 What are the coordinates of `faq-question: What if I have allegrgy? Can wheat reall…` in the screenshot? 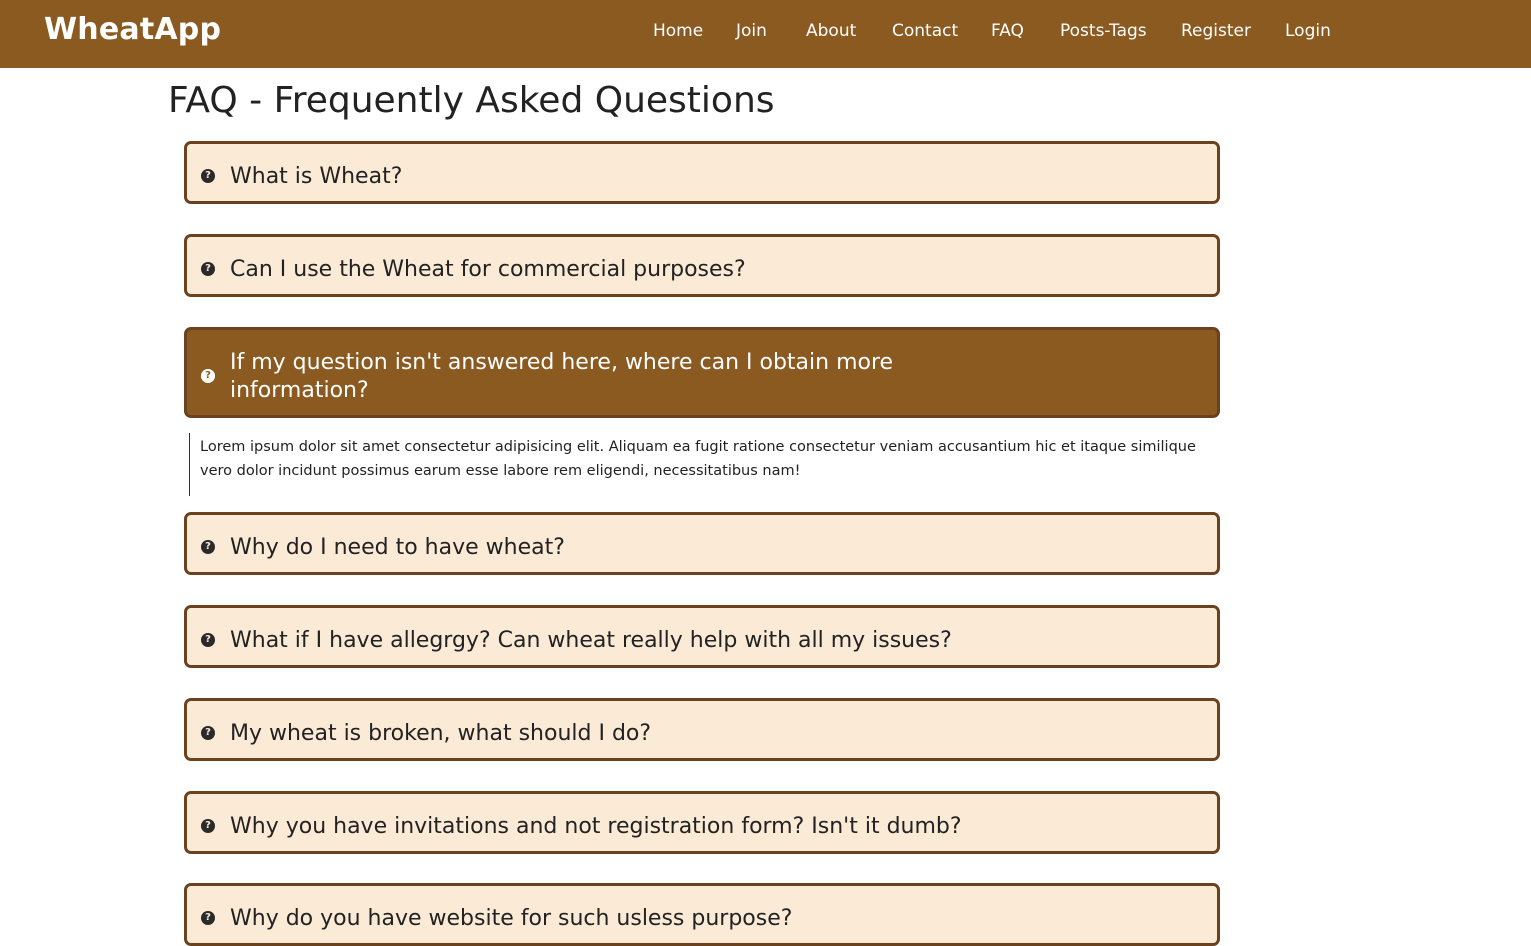 It's located at (591, 640).